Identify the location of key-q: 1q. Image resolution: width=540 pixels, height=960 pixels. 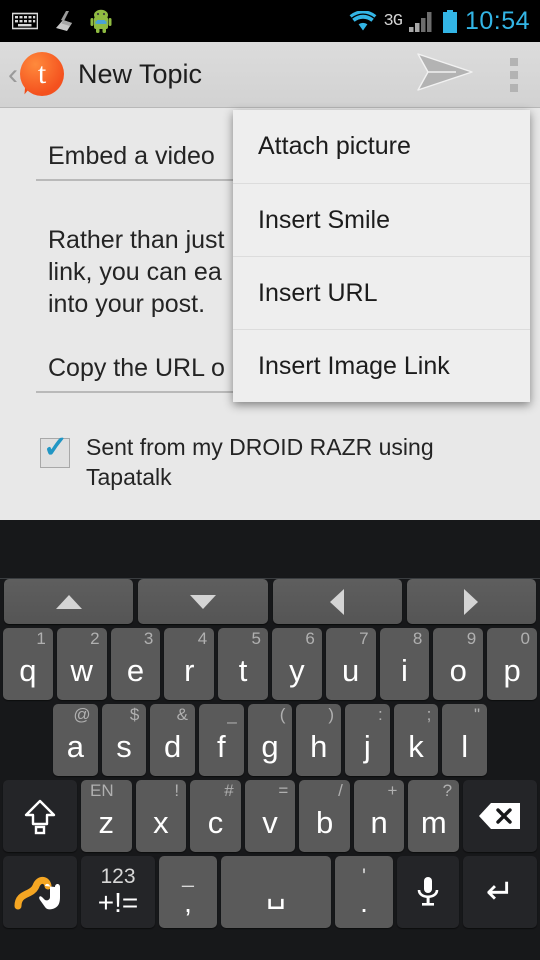
(28, 664).